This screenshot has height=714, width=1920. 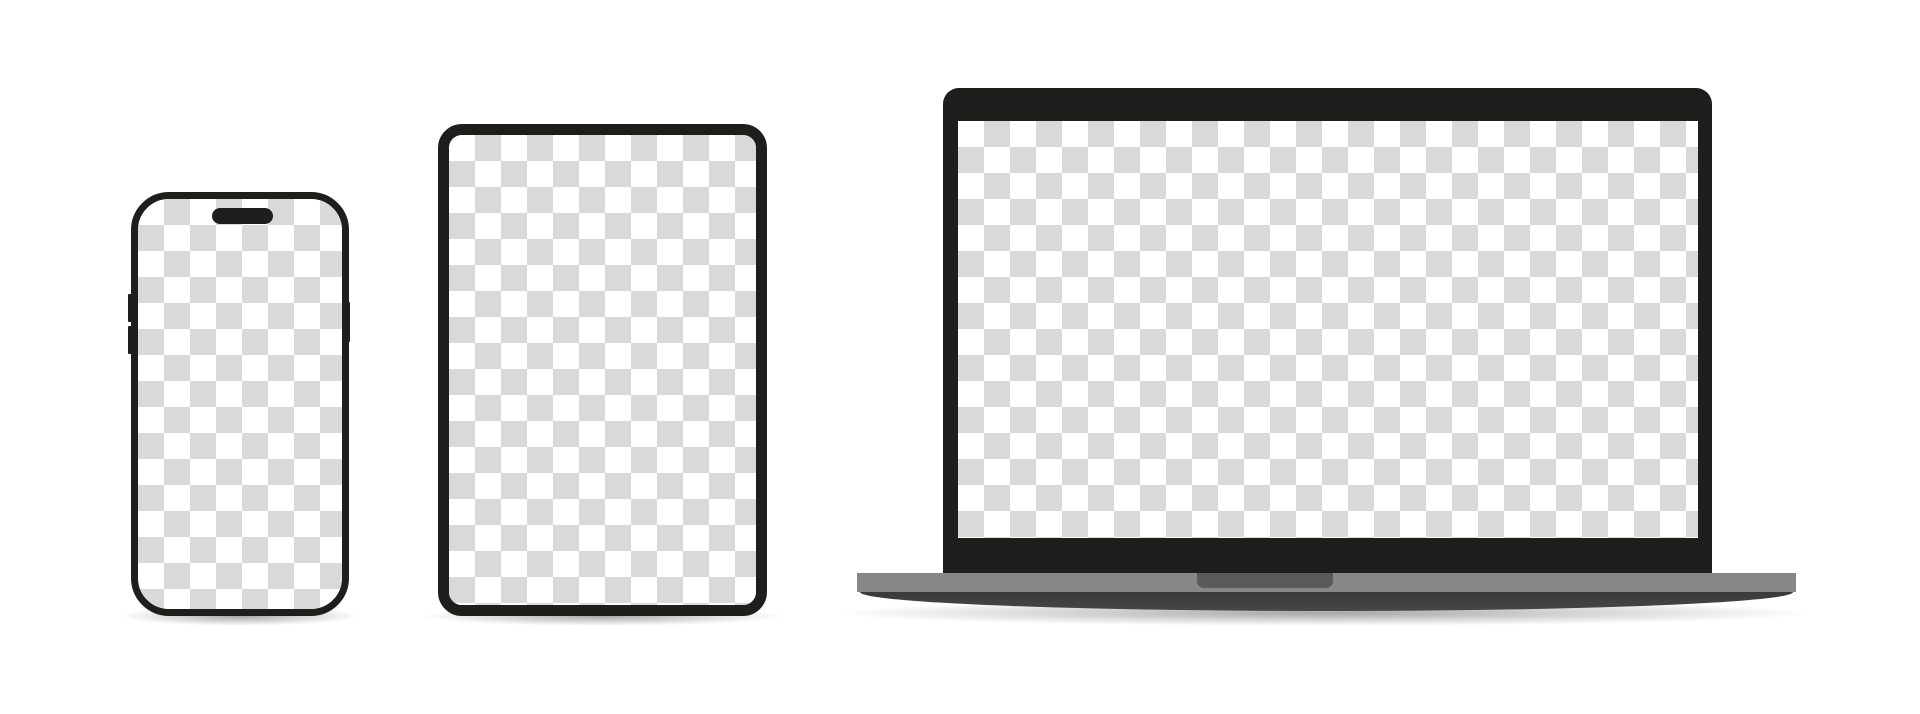 I want to click on tablet-screen, so click(x=602, y=370).